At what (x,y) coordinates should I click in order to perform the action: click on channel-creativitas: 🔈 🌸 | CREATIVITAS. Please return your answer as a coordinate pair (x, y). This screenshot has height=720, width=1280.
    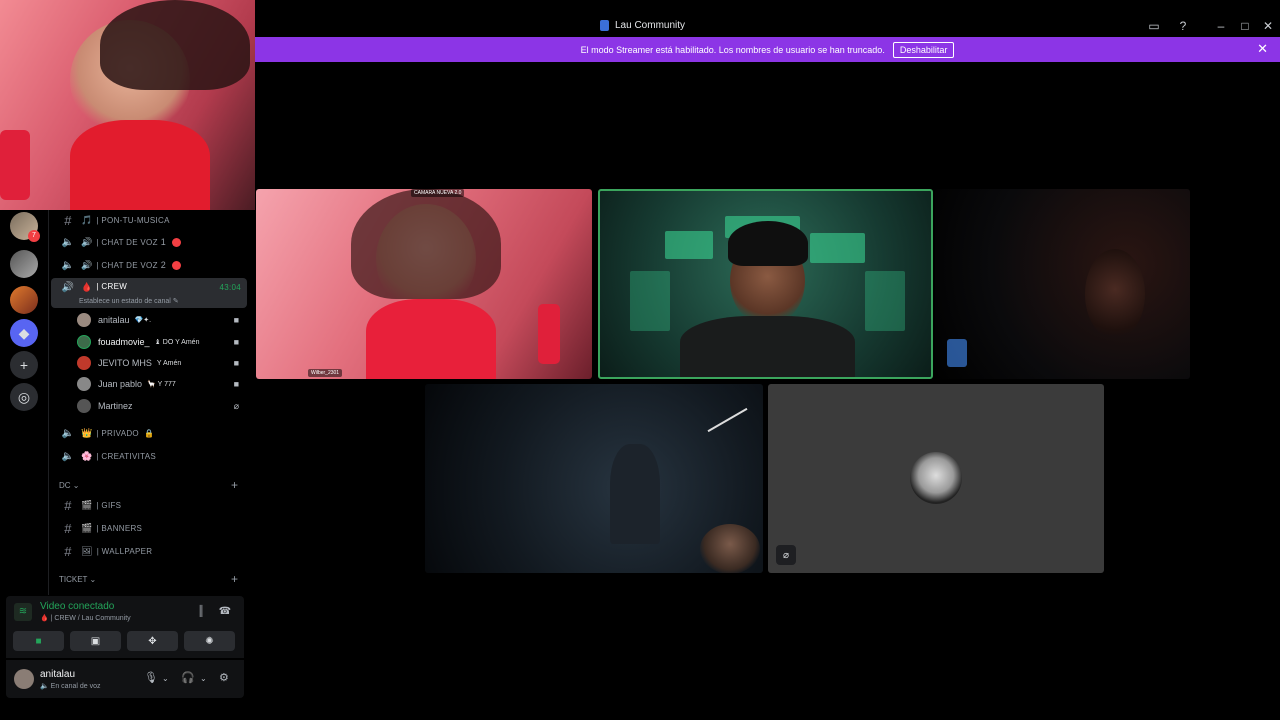
    Looking at the image, I should click on (149, 456).